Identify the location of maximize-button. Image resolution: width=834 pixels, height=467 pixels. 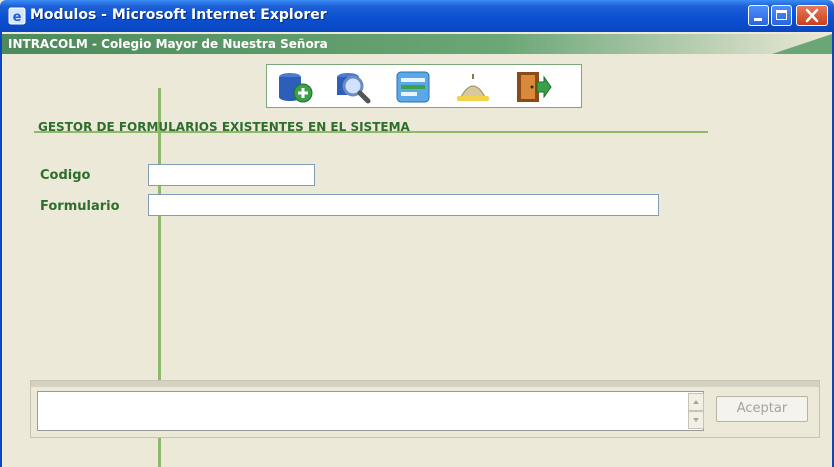
(781, 15).